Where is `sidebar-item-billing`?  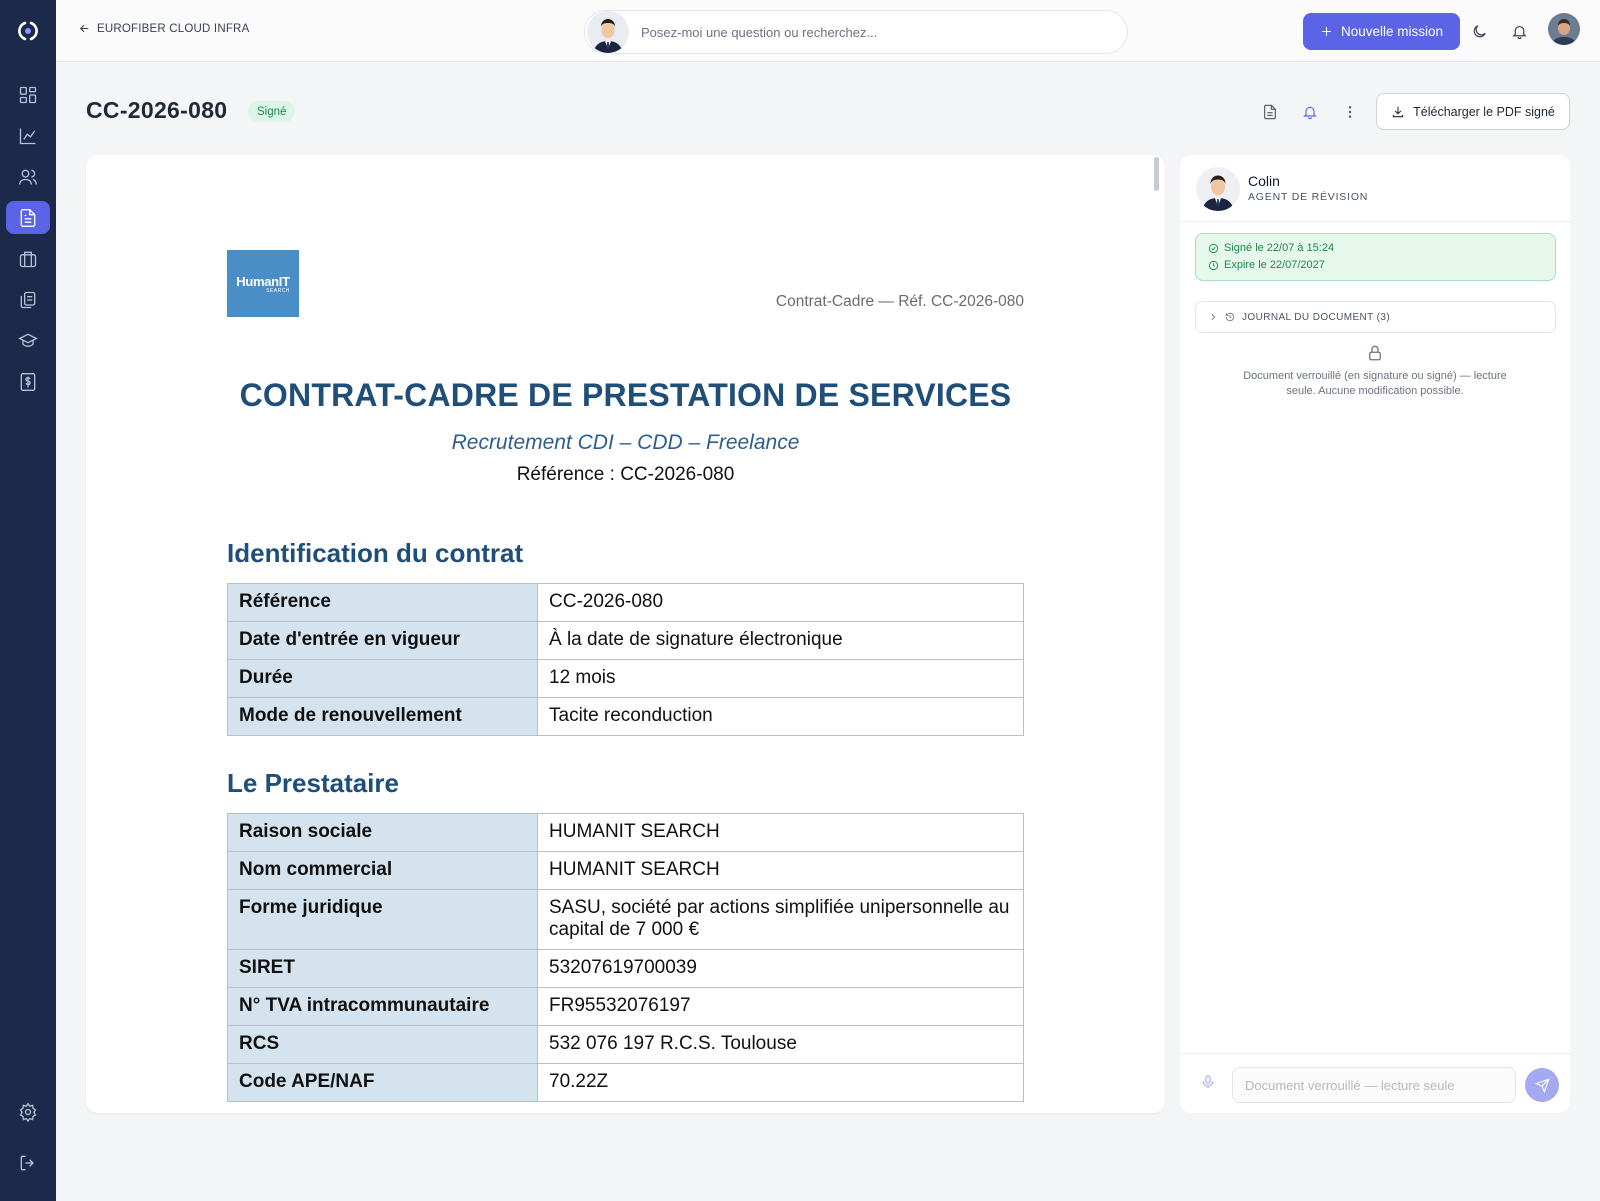 sidebar-item-billing is located at coordinates (28, 381).